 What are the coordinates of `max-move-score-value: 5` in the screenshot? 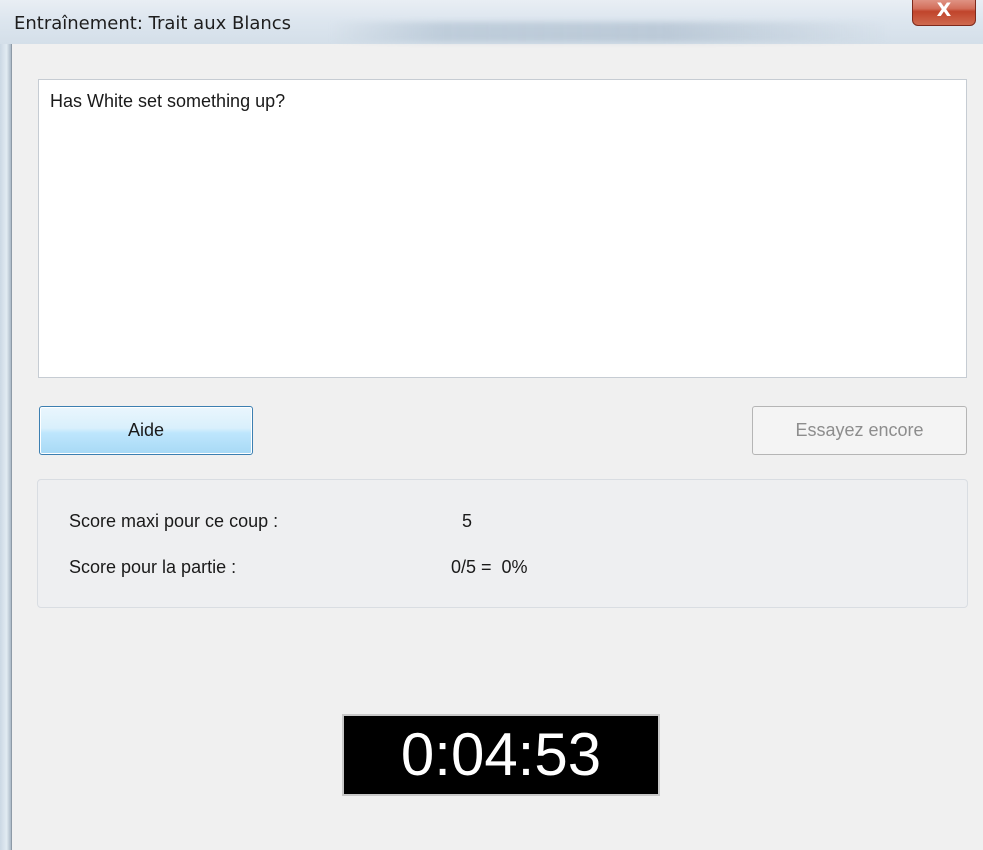 It's located at (467, 521).